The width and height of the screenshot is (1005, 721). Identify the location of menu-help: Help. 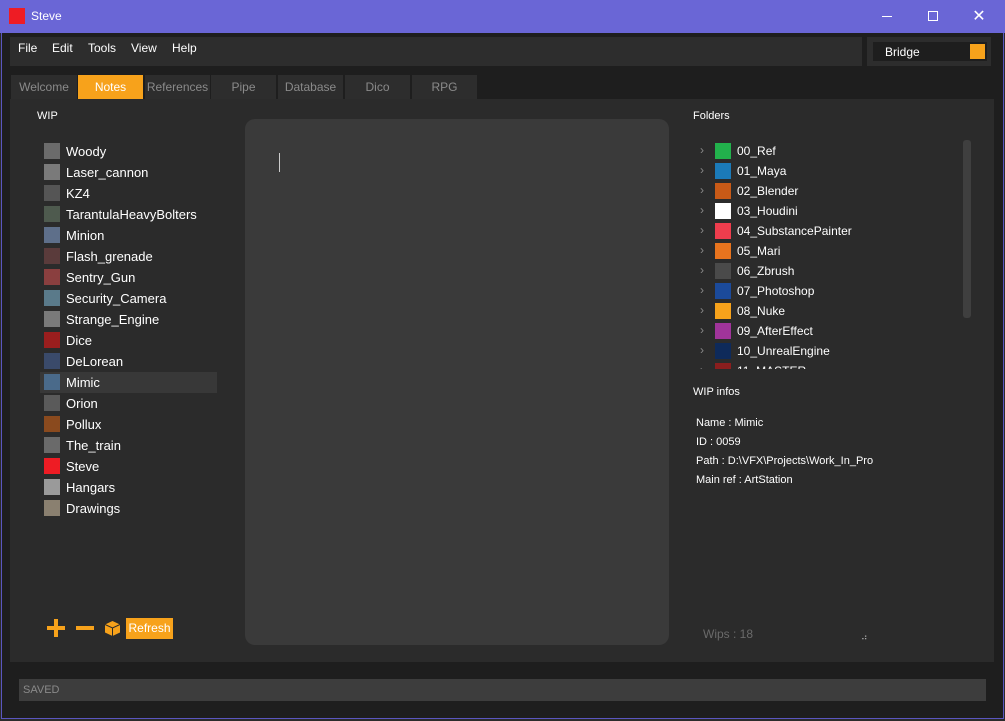
(184, 48).